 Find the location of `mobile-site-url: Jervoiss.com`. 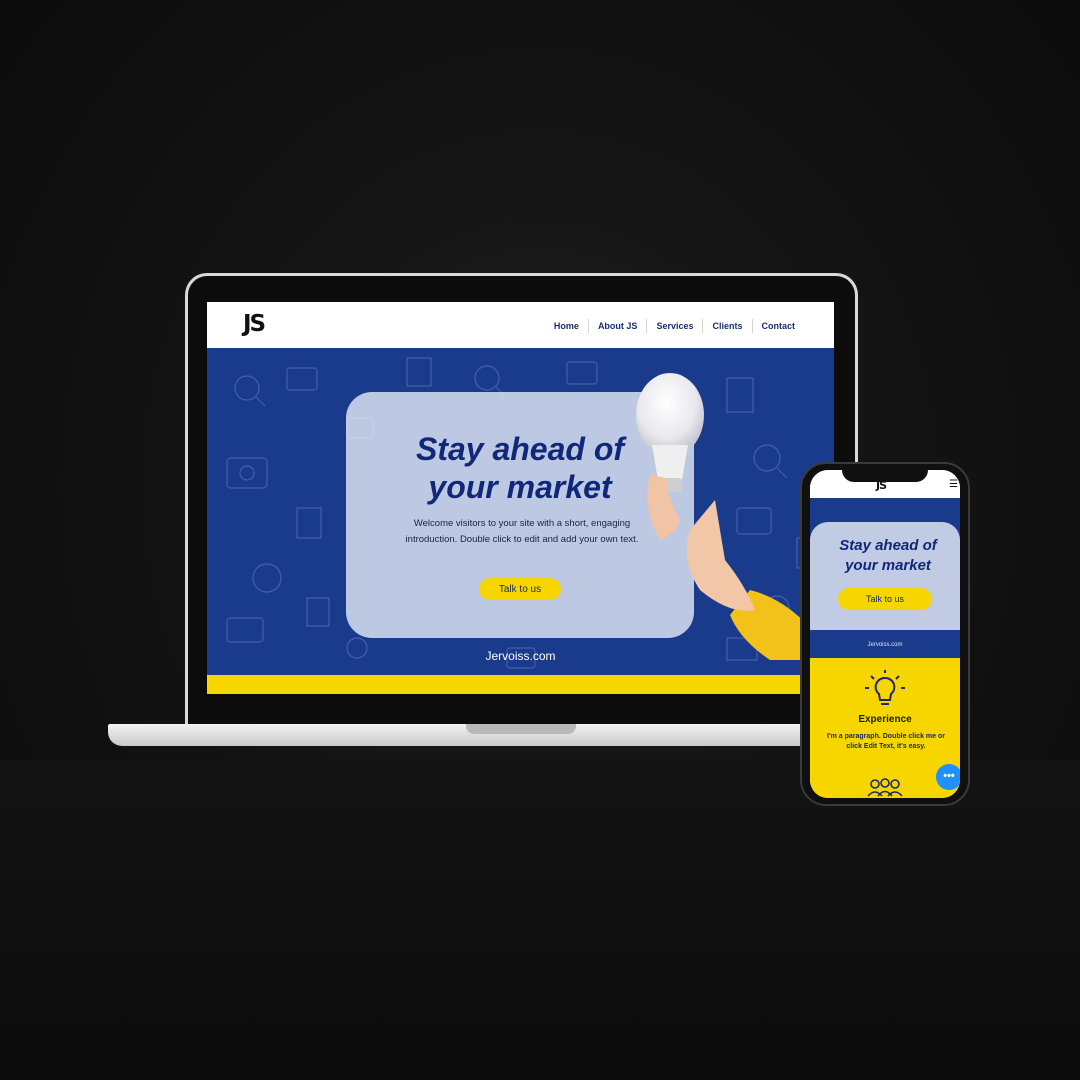

mobile-site-url: Jervoiss.com is located at coordinates (885, 645).